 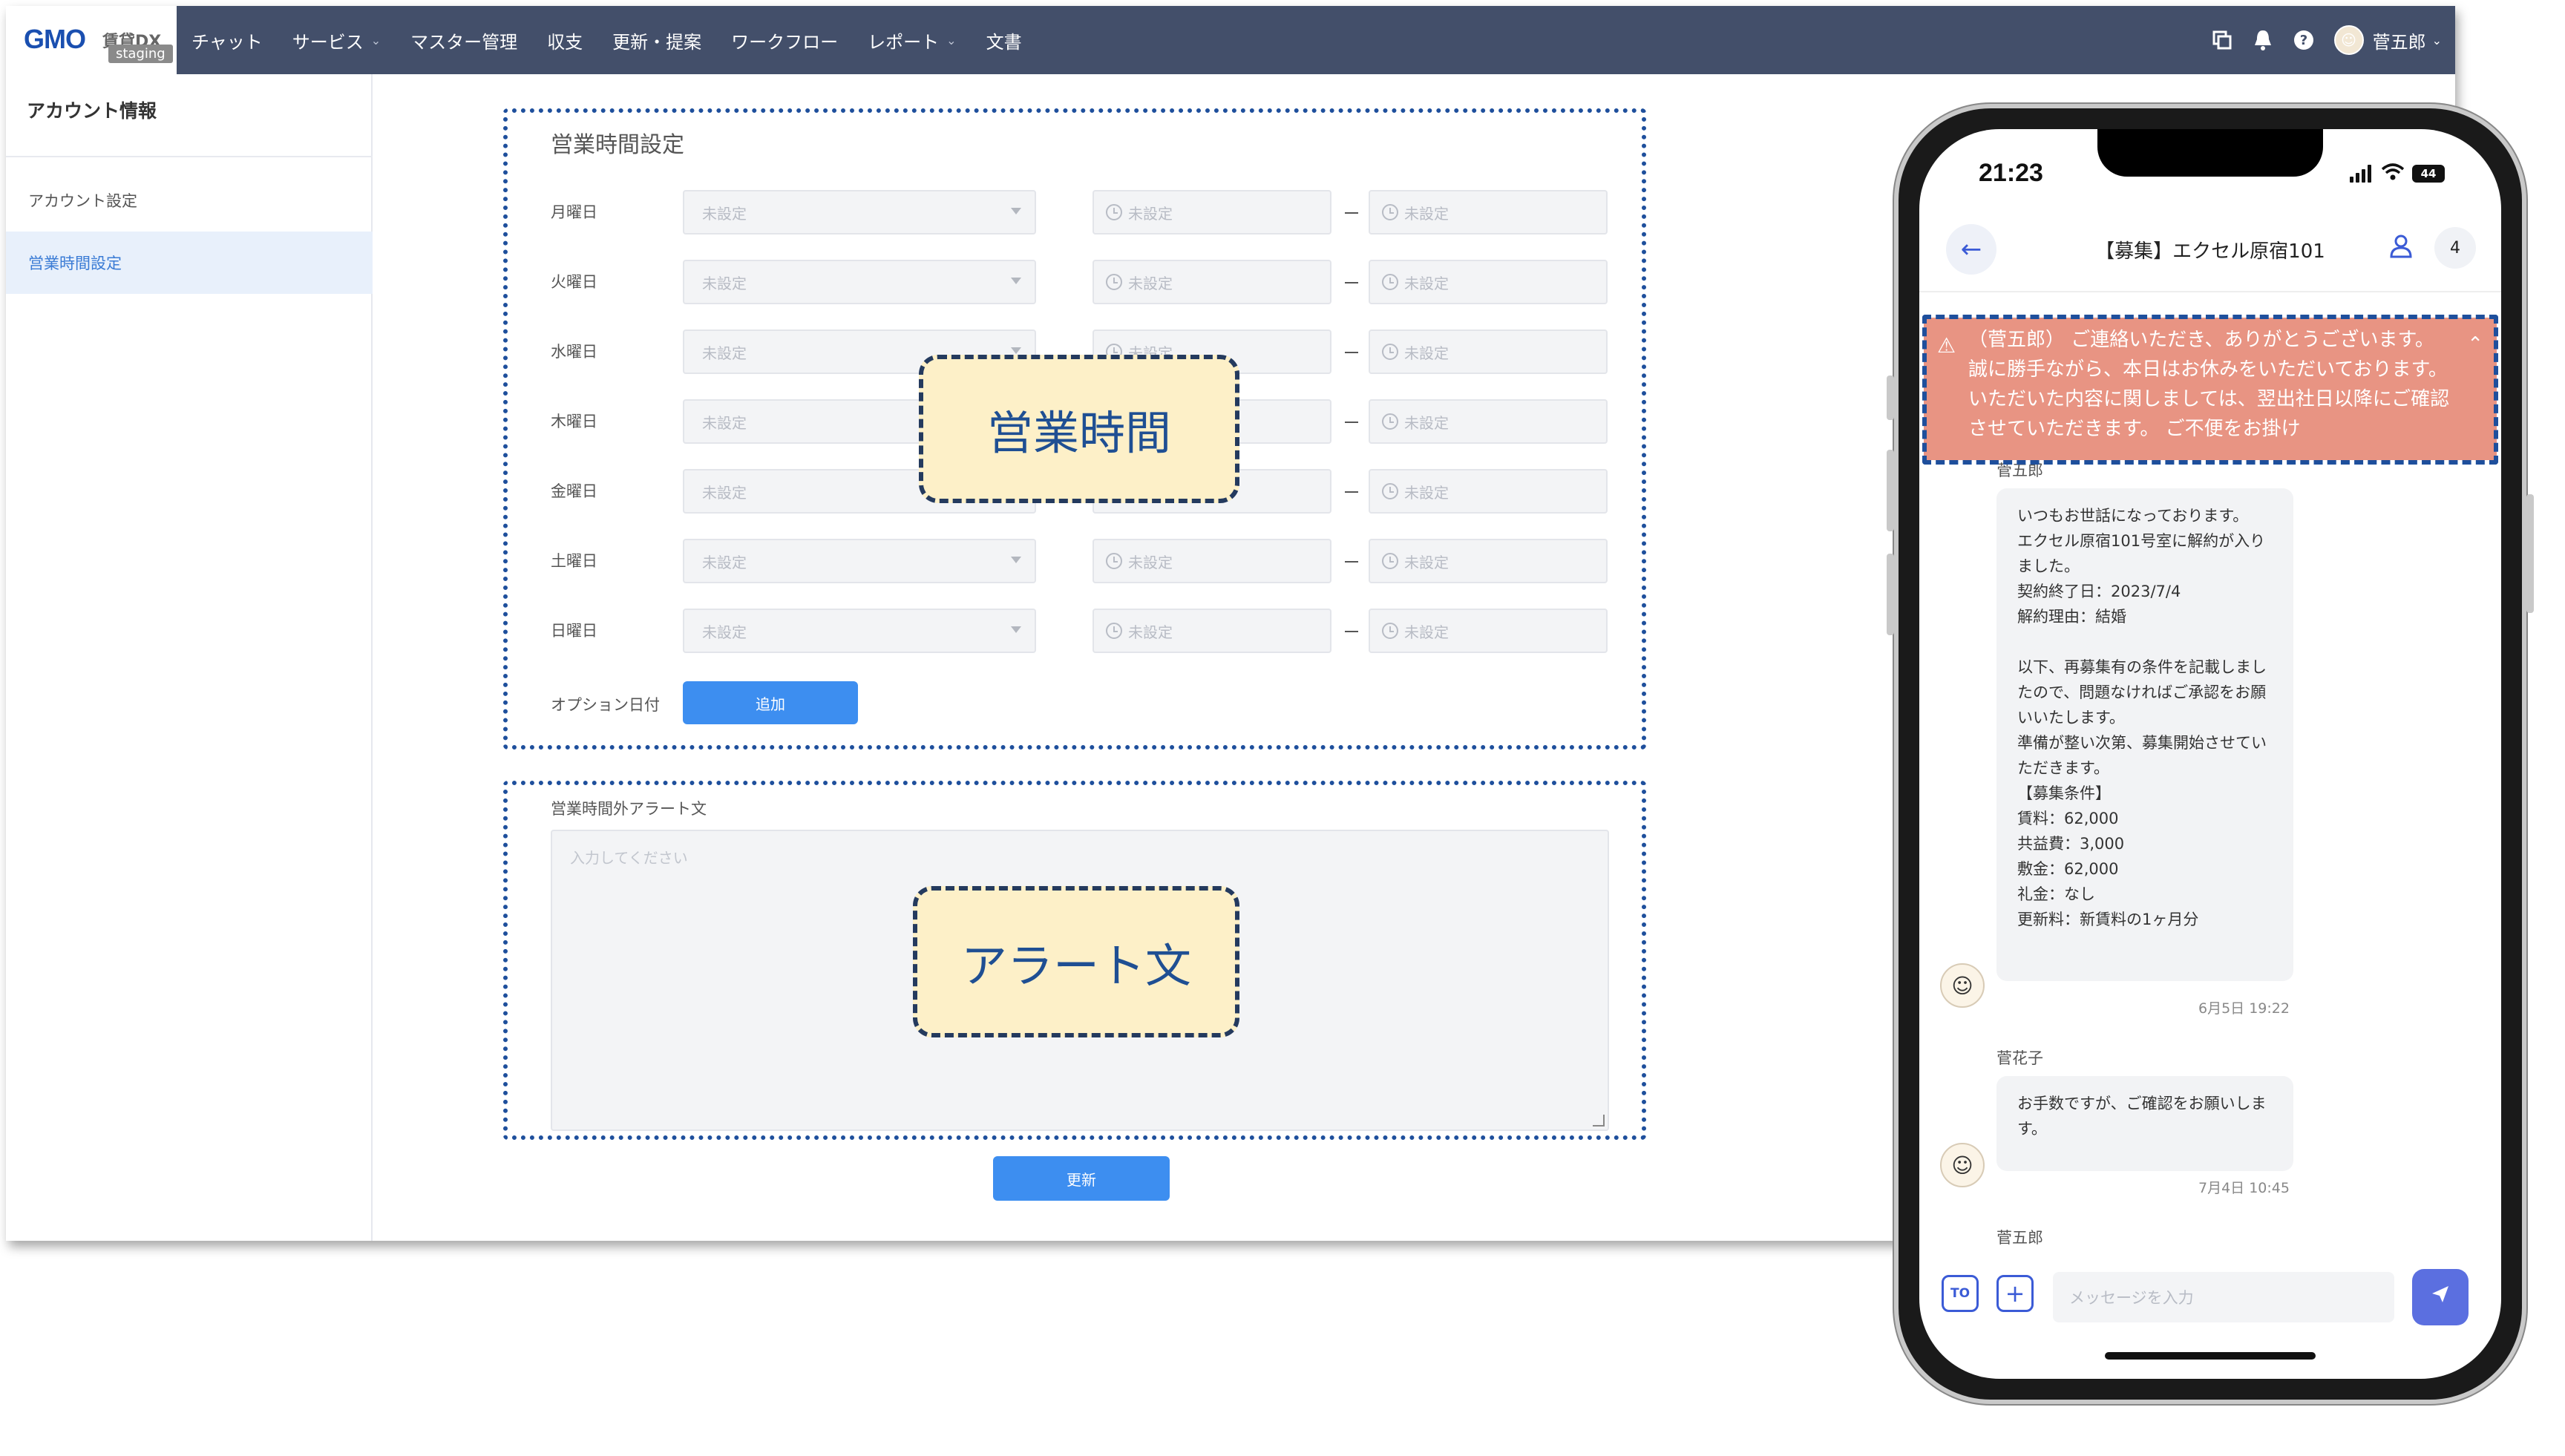 I want to click on member-count-badge: 4, so click(x=2455, y=248).